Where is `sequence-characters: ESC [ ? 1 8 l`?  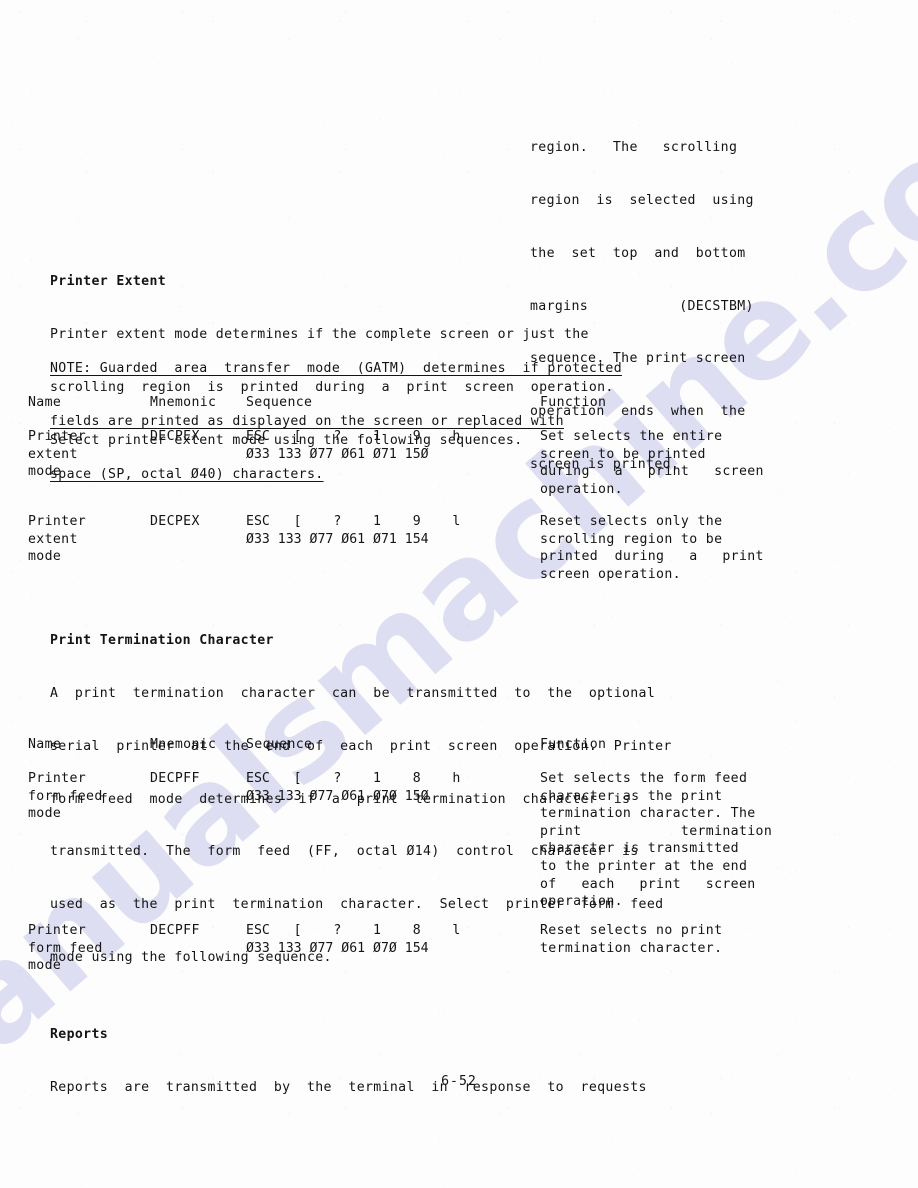
sequence-characters: ESC [ ? 1 8 l is located at coordinates (353, 930).